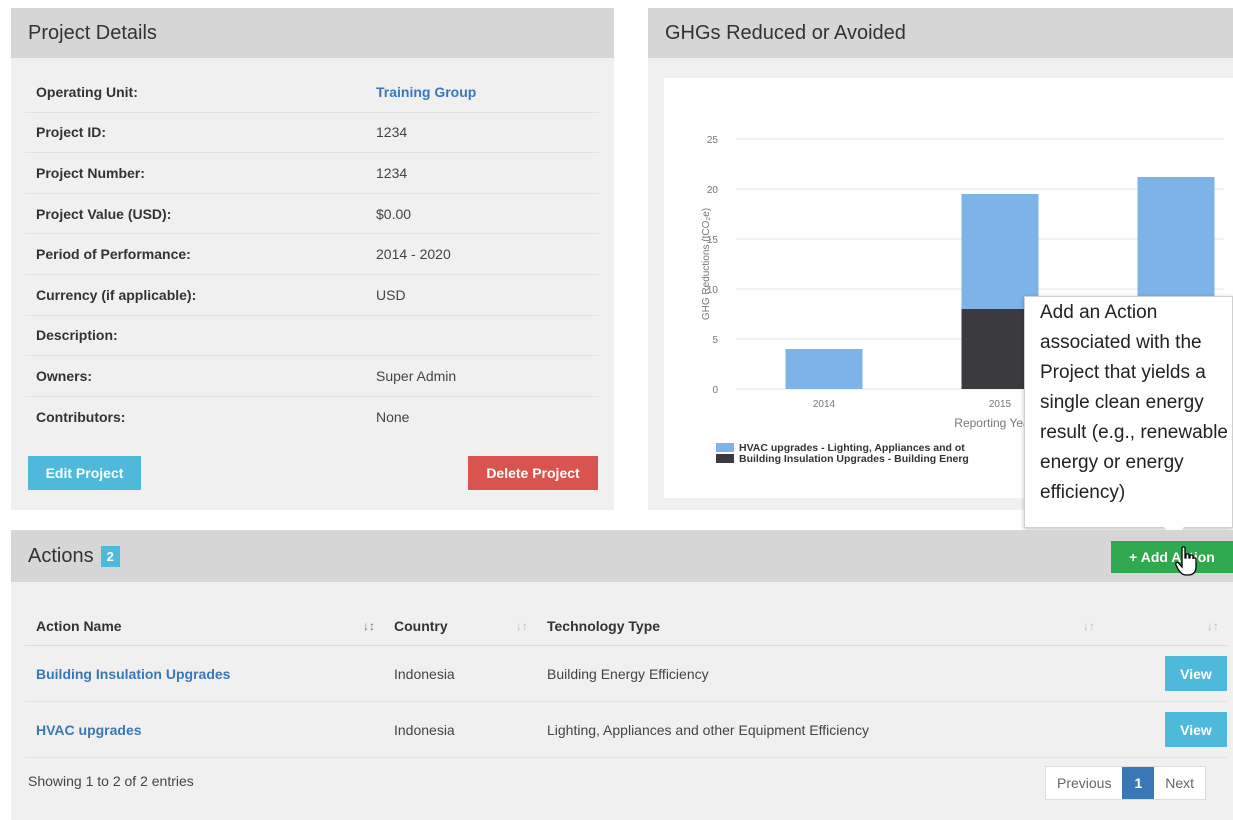  Describe the element at coordinates (715, 390) in the screenshot. I see `y-tick-label: 0` at that location.